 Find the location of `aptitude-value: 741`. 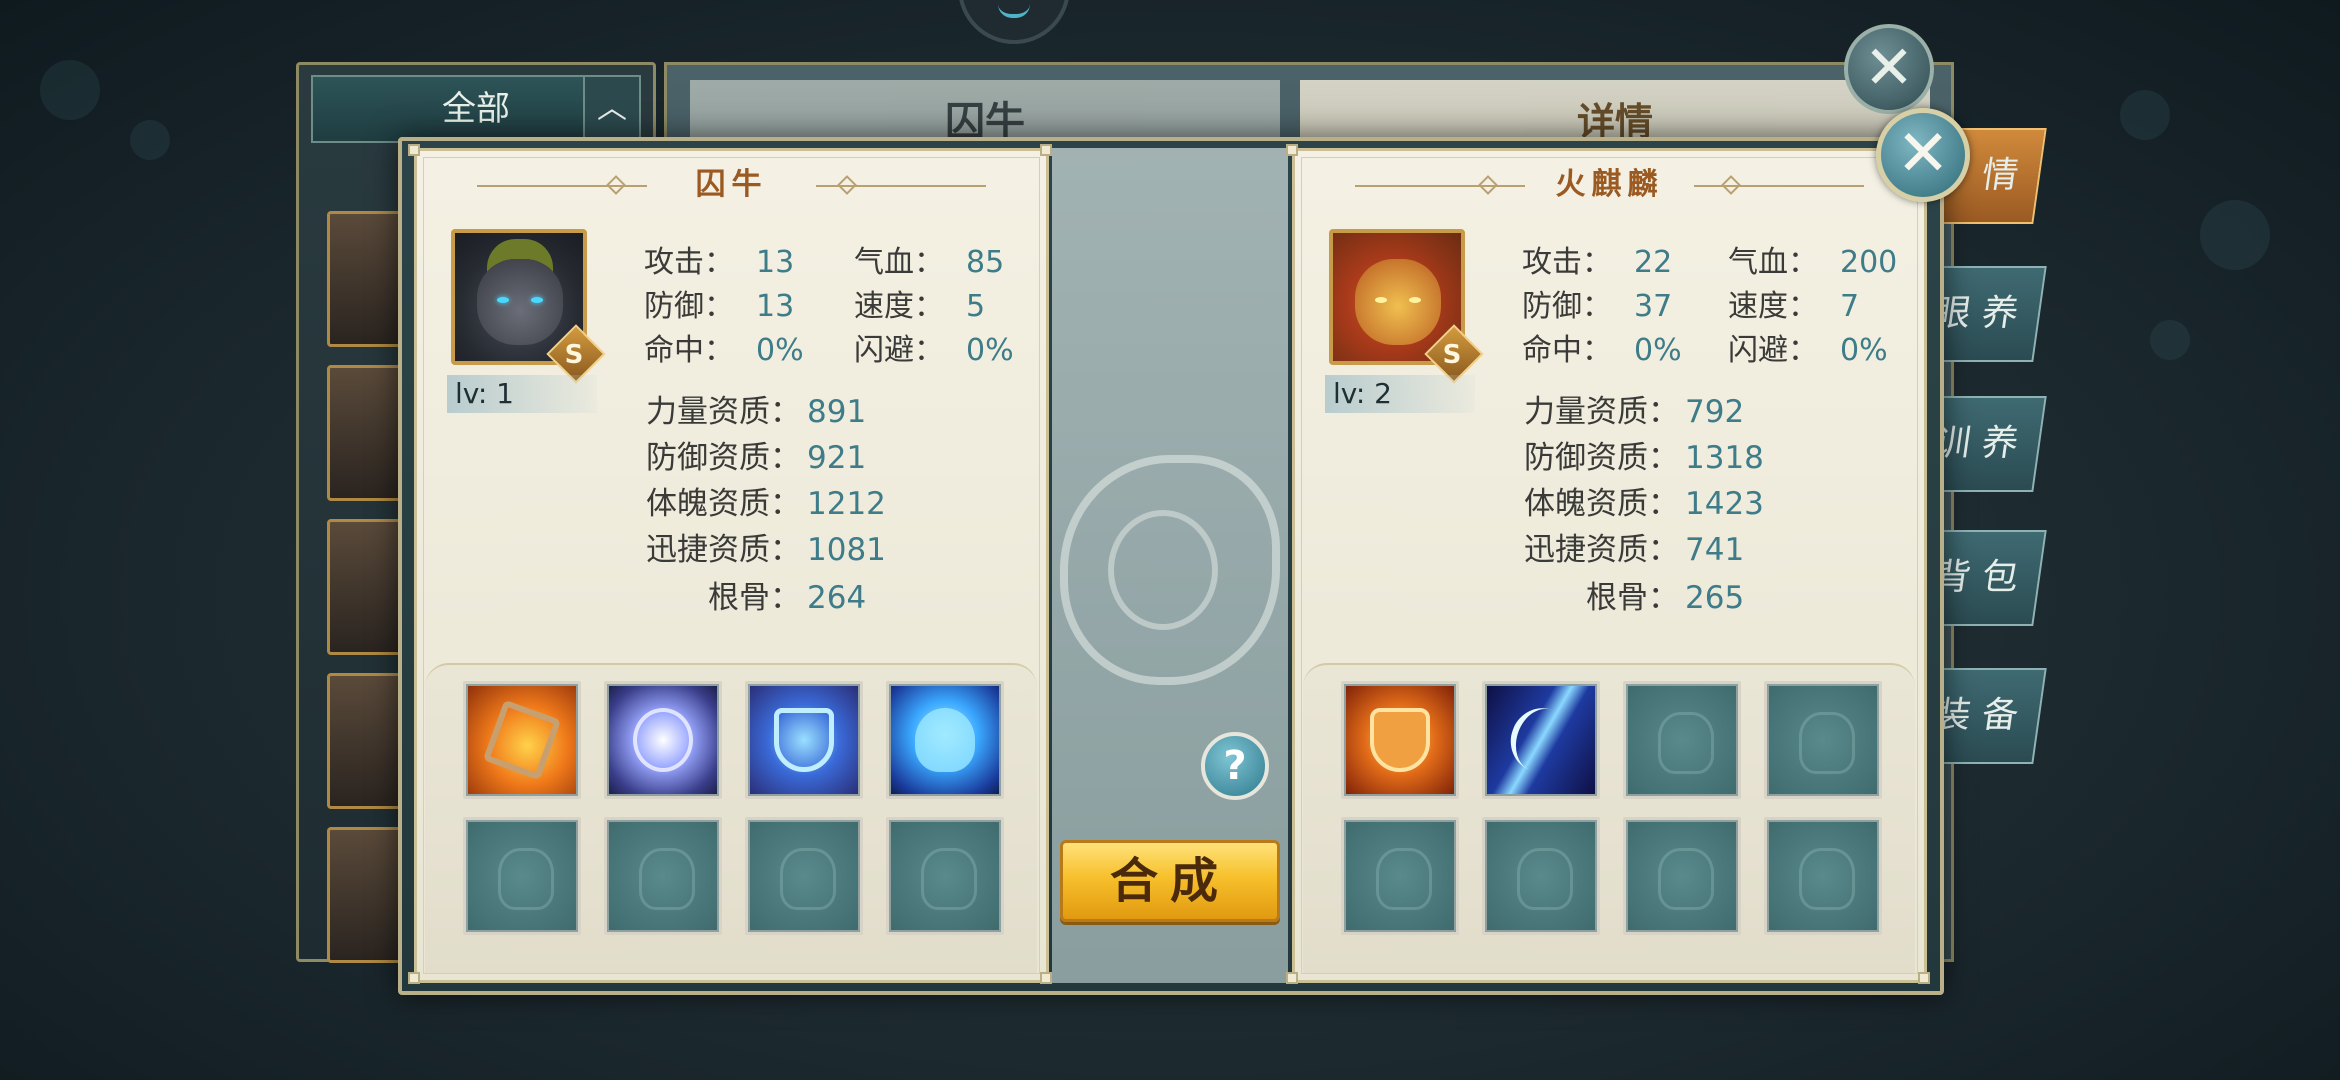

aptitude-value: 741 is located at coordinates (1715, 550).